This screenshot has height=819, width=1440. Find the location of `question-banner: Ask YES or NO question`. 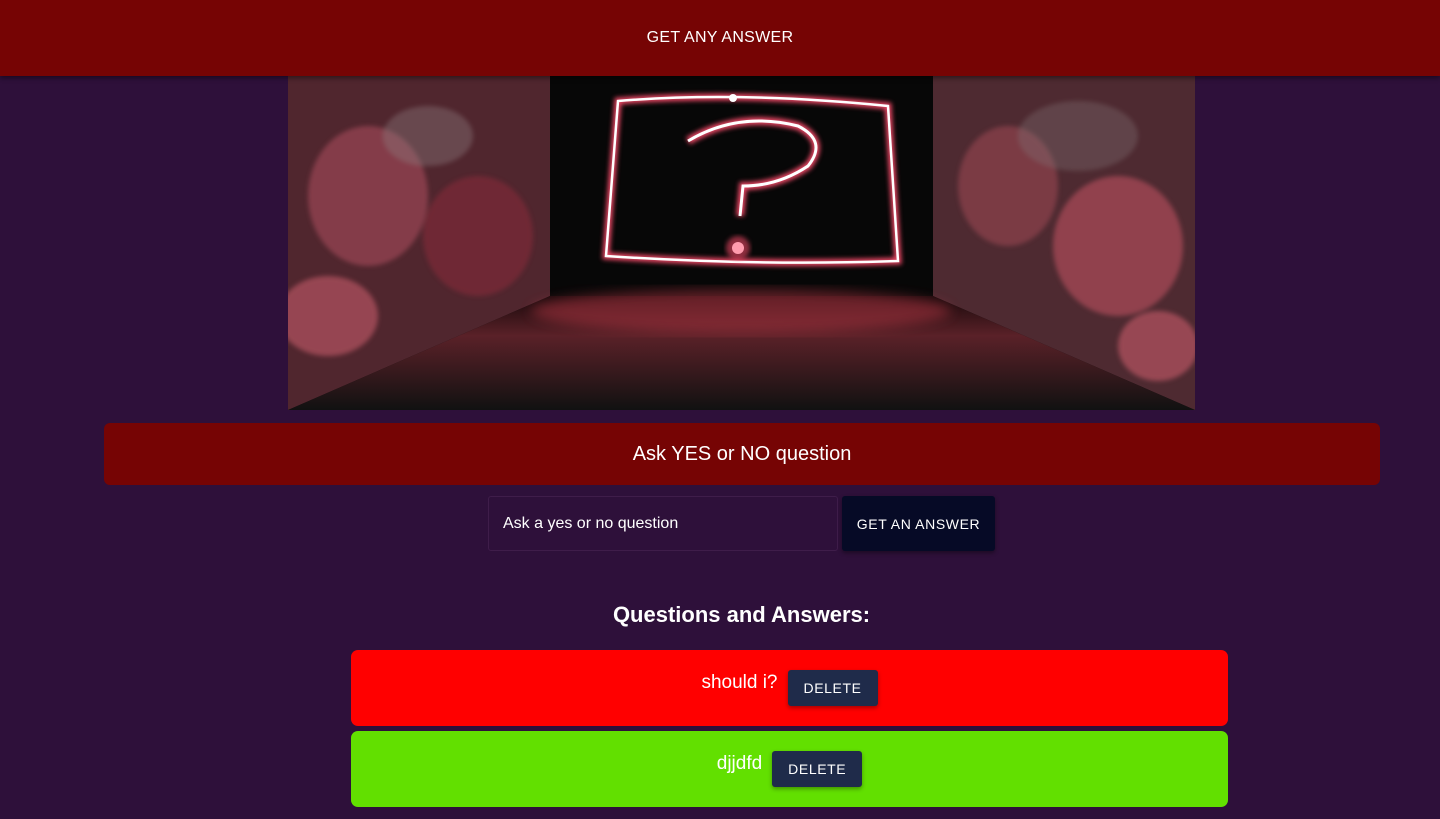

question-banner: Ask YES or NO question is located at coordinates (742, 454).